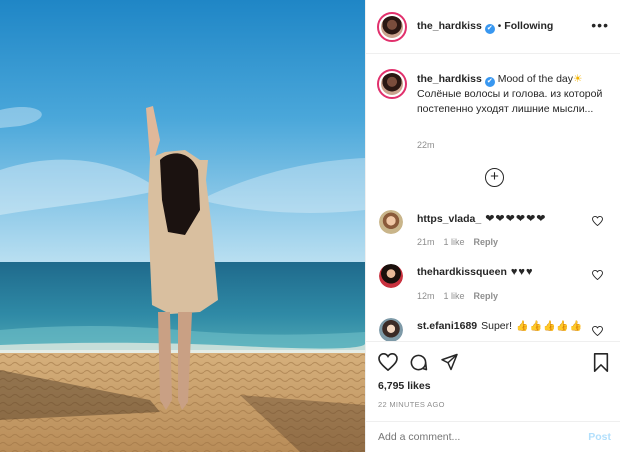 The height and width of the screenshot is (452, 620). I want to click on author-avatar, so click(392, 27).